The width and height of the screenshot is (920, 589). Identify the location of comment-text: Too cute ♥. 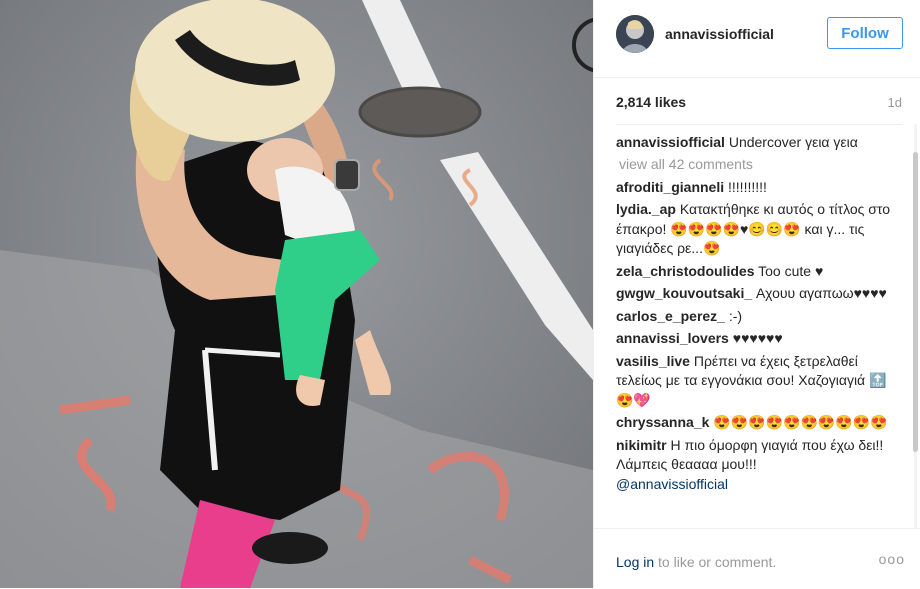
(791, 270).